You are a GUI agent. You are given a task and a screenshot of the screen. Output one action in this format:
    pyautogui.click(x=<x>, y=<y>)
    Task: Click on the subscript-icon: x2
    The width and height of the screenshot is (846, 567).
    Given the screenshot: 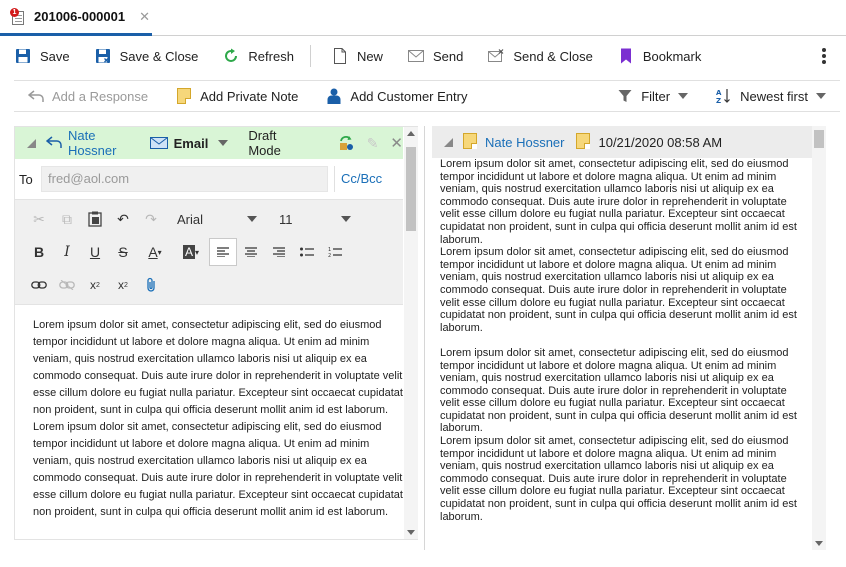 What is the action you would take?
    pyautogui.click(x=95, y=285)
    